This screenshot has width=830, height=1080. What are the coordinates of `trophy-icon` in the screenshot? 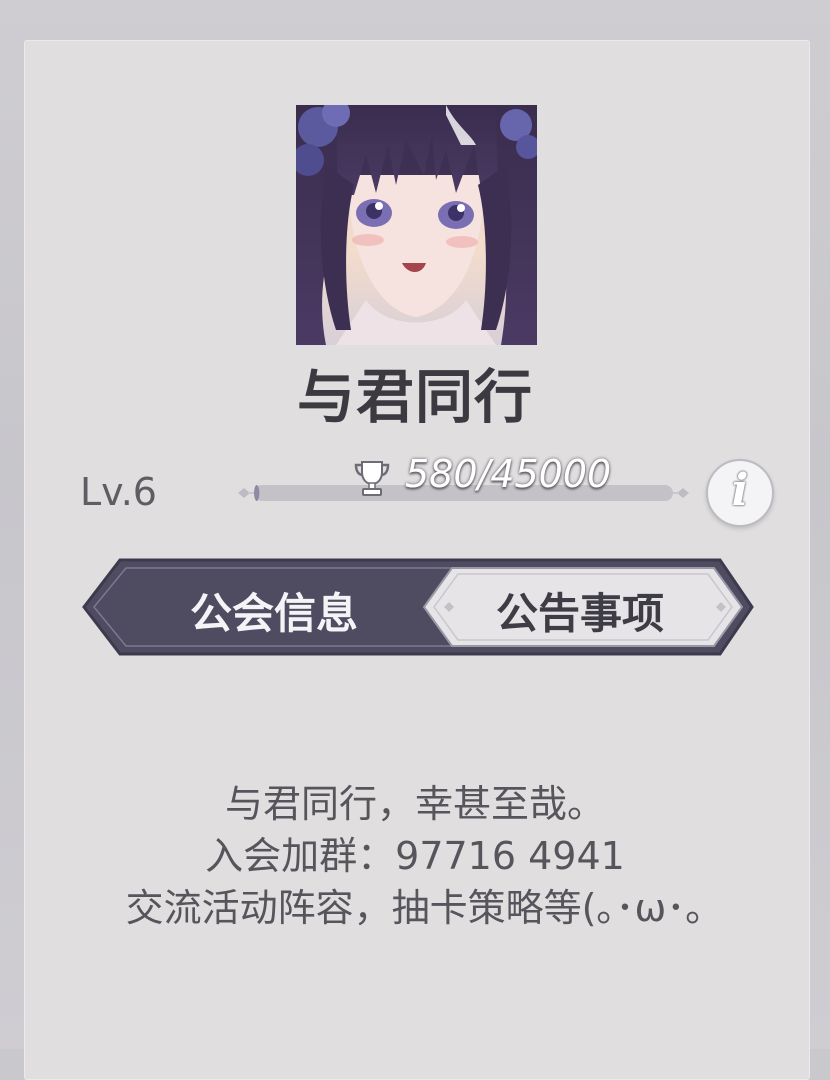 It's located at (372, 478).